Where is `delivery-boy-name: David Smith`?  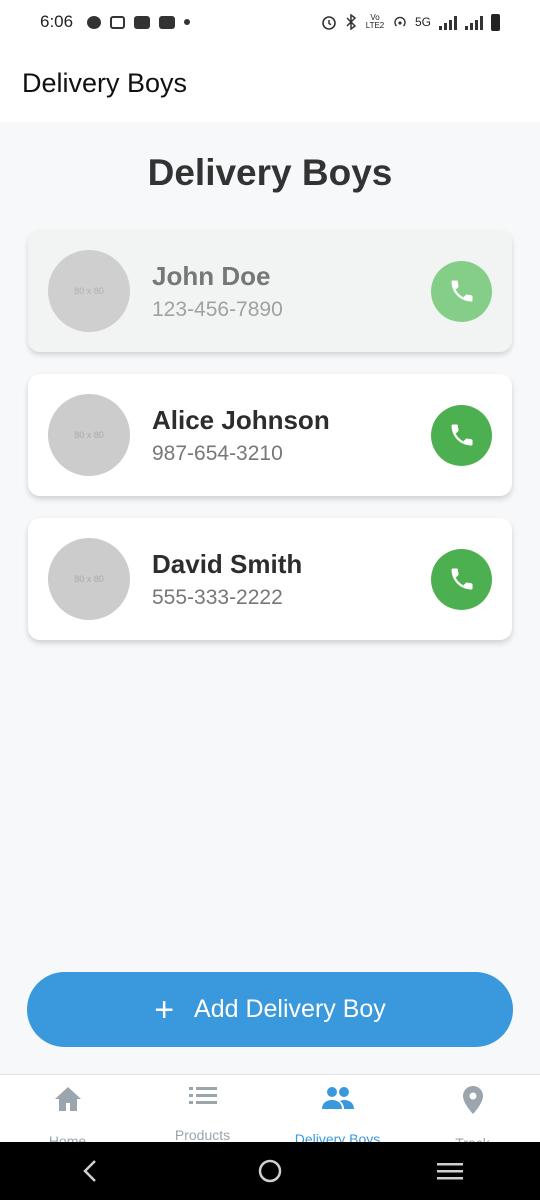 delivery-boy-name: David Smith is located at coordinates (227, 563).